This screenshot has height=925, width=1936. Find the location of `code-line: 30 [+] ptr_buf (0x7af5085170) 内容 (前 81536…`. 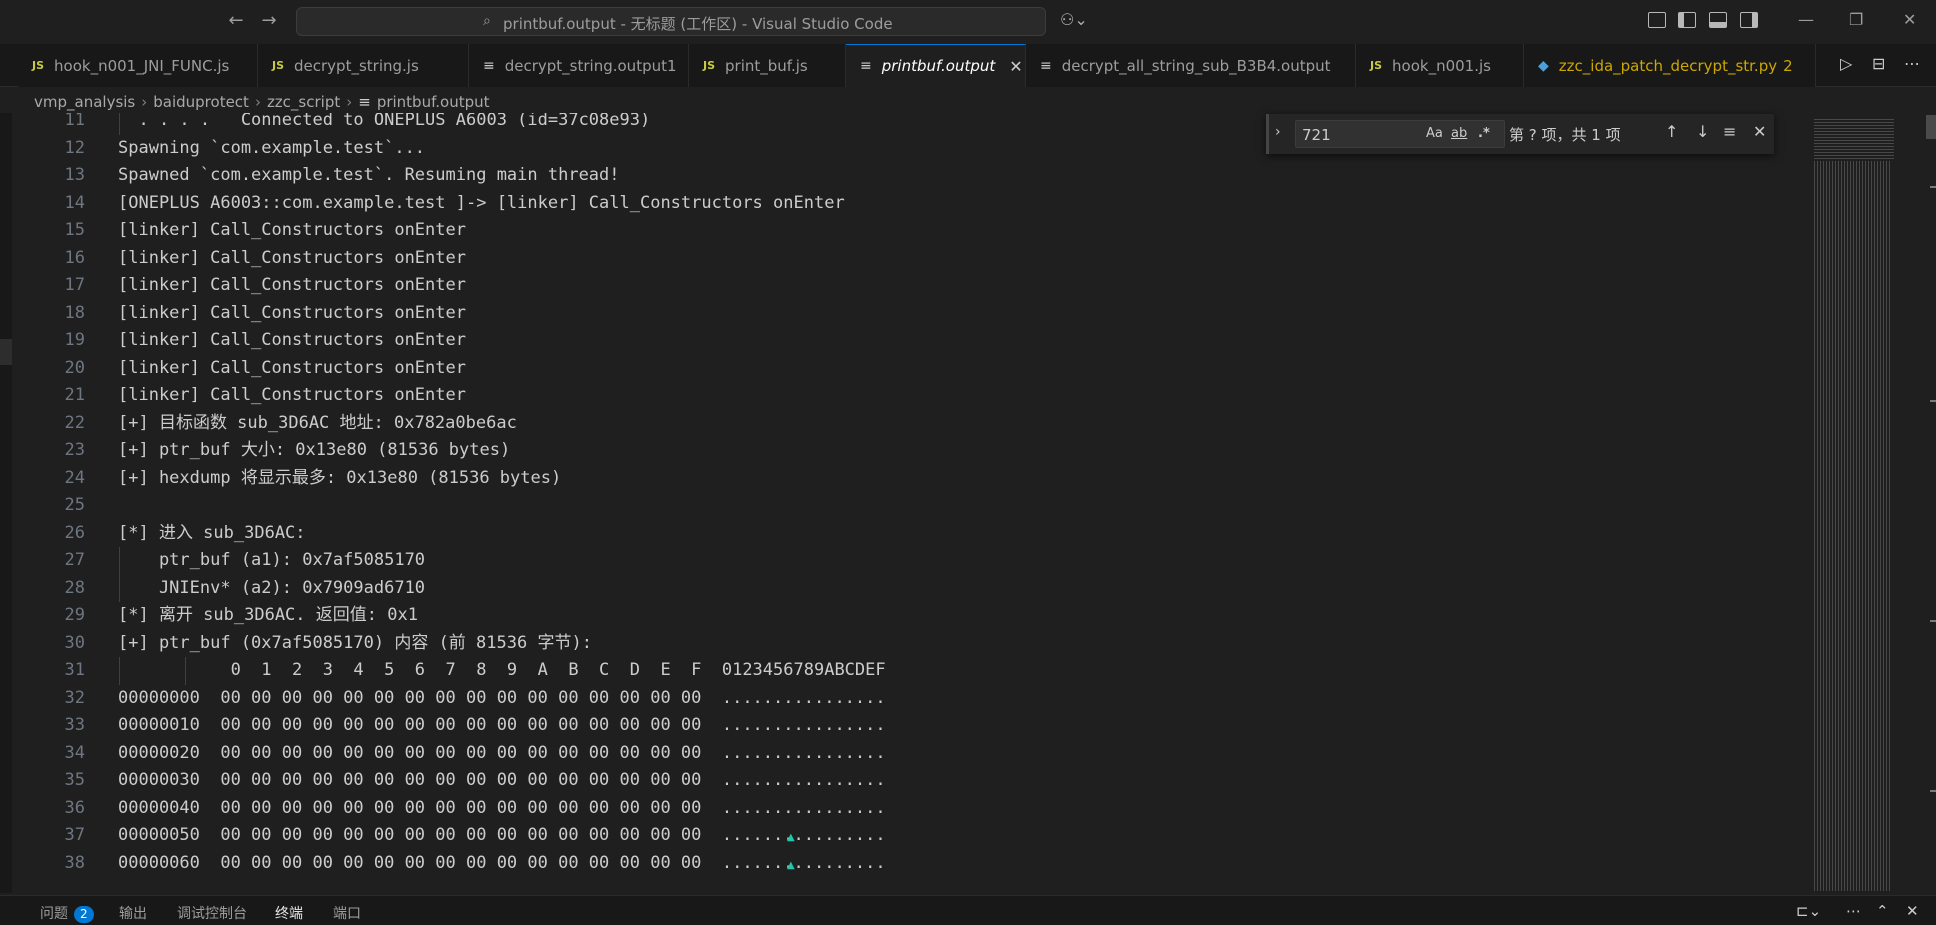

code-line: 30 [+] ptr_buf (0x7af5085170) 内容 (前 81536… is located at coordinates (912, 644).